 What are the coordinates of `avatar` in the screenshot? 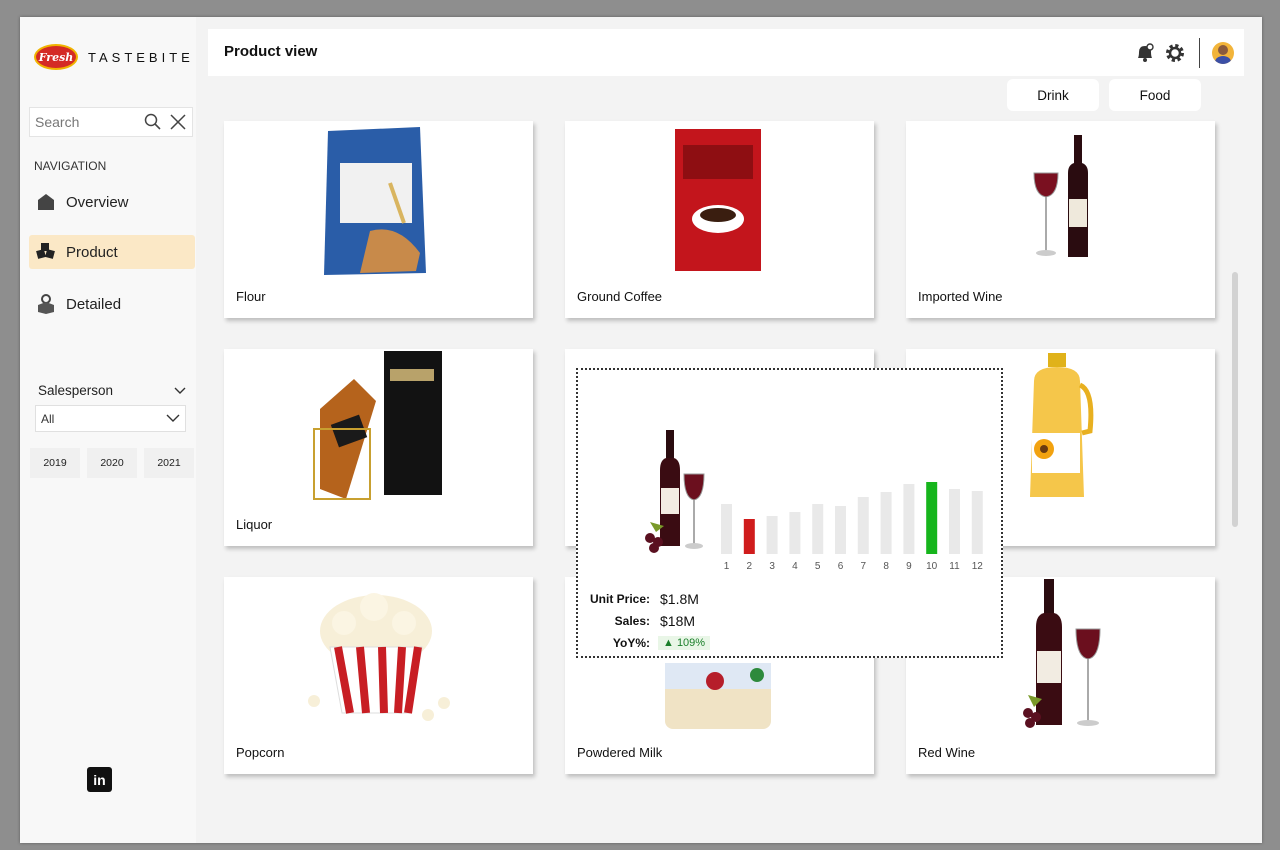 It's located at (1223, 53).